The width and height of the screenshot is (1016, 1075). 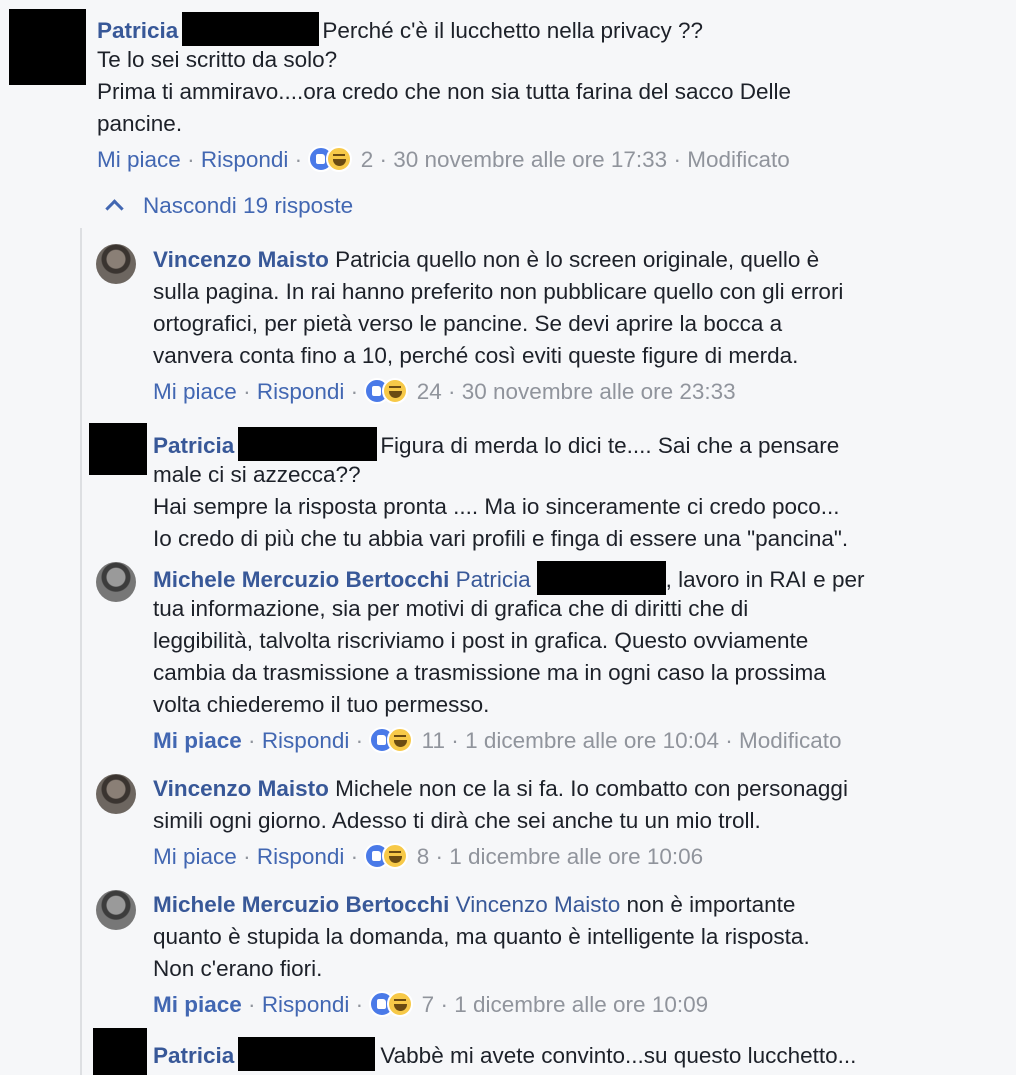 What do you see at coordinates (229, 206) in the screenshot?
I see `hide-replies-toggle: Nascondi 19 risposte` at bounding box center [229, 206].